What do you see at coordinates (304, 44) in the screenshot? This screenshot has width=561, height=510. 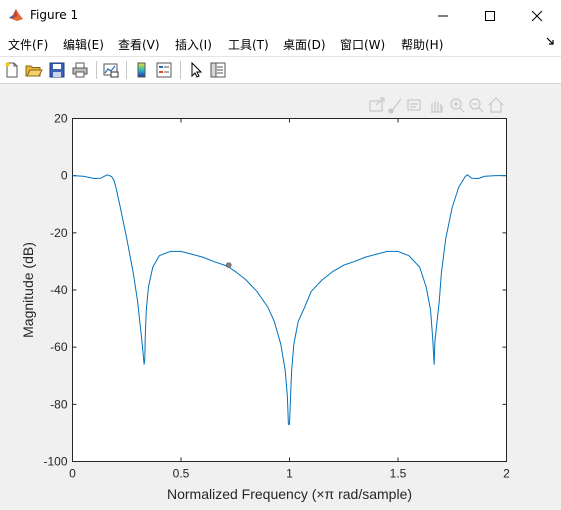 I see `menu-desktop: 桌面(D)` at bounding box center [304, 44].